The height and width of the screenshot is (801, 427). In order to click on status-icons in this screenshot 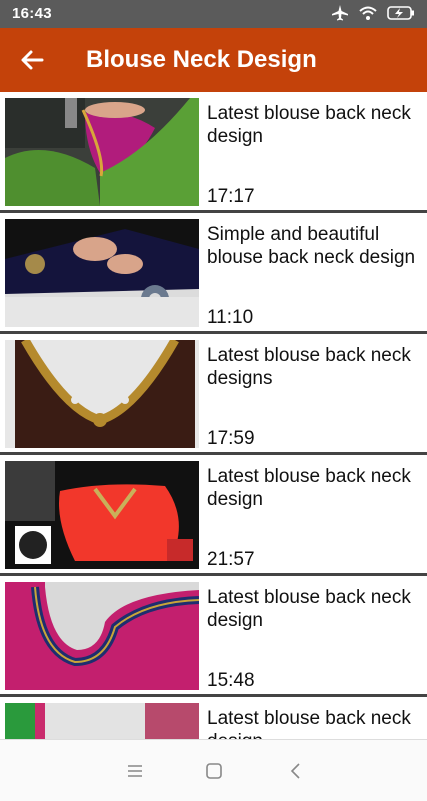, I will do `click(373, 13)`.